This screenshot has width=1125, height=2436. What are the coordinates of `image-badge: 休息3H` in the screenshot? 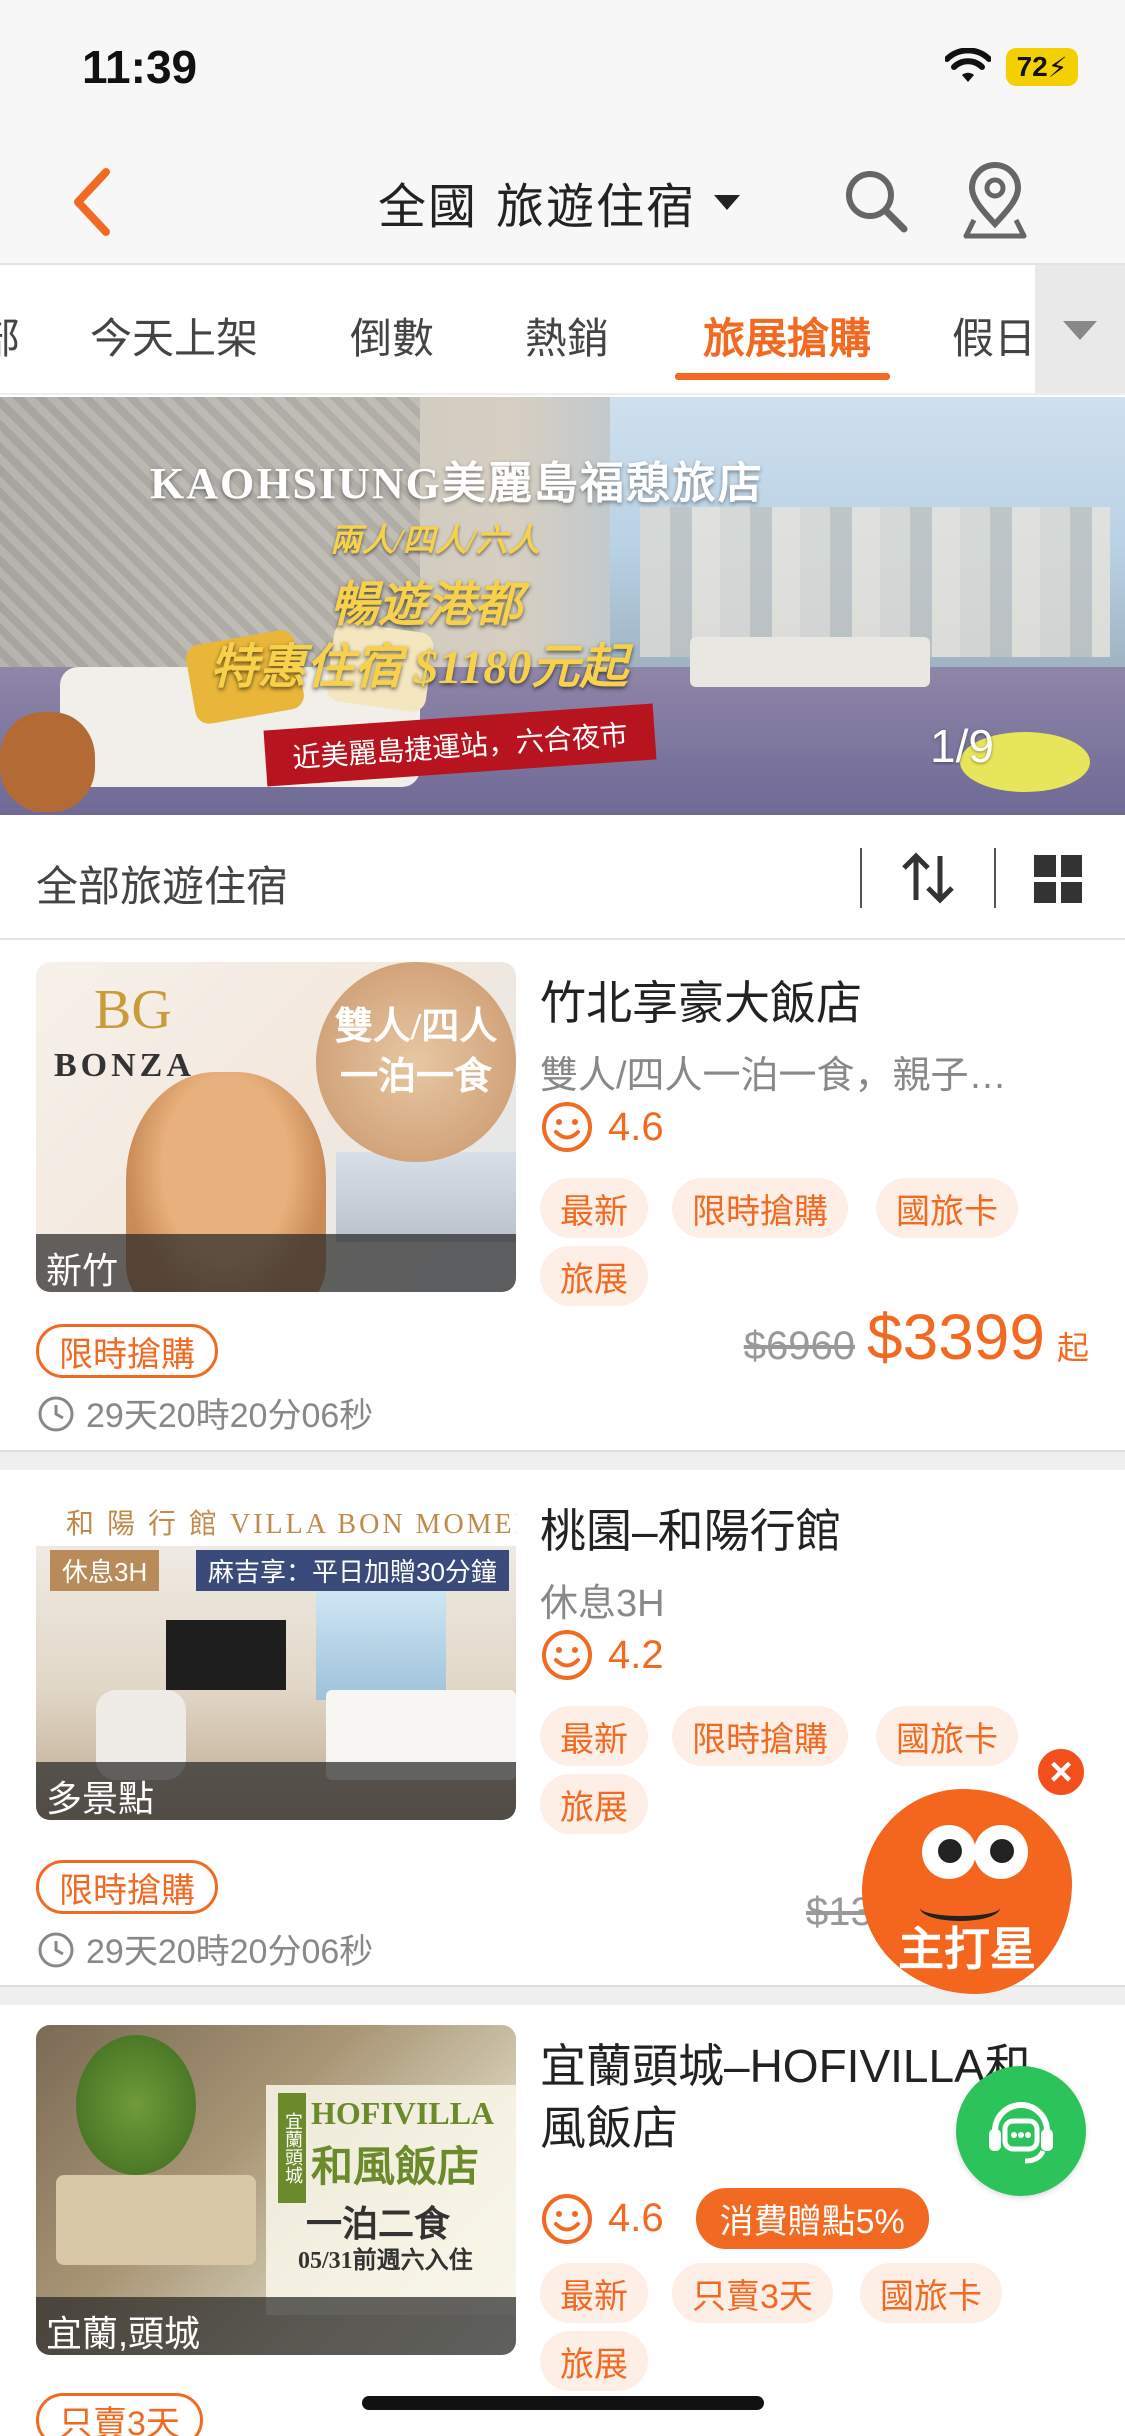 It's located at (105, 1570).